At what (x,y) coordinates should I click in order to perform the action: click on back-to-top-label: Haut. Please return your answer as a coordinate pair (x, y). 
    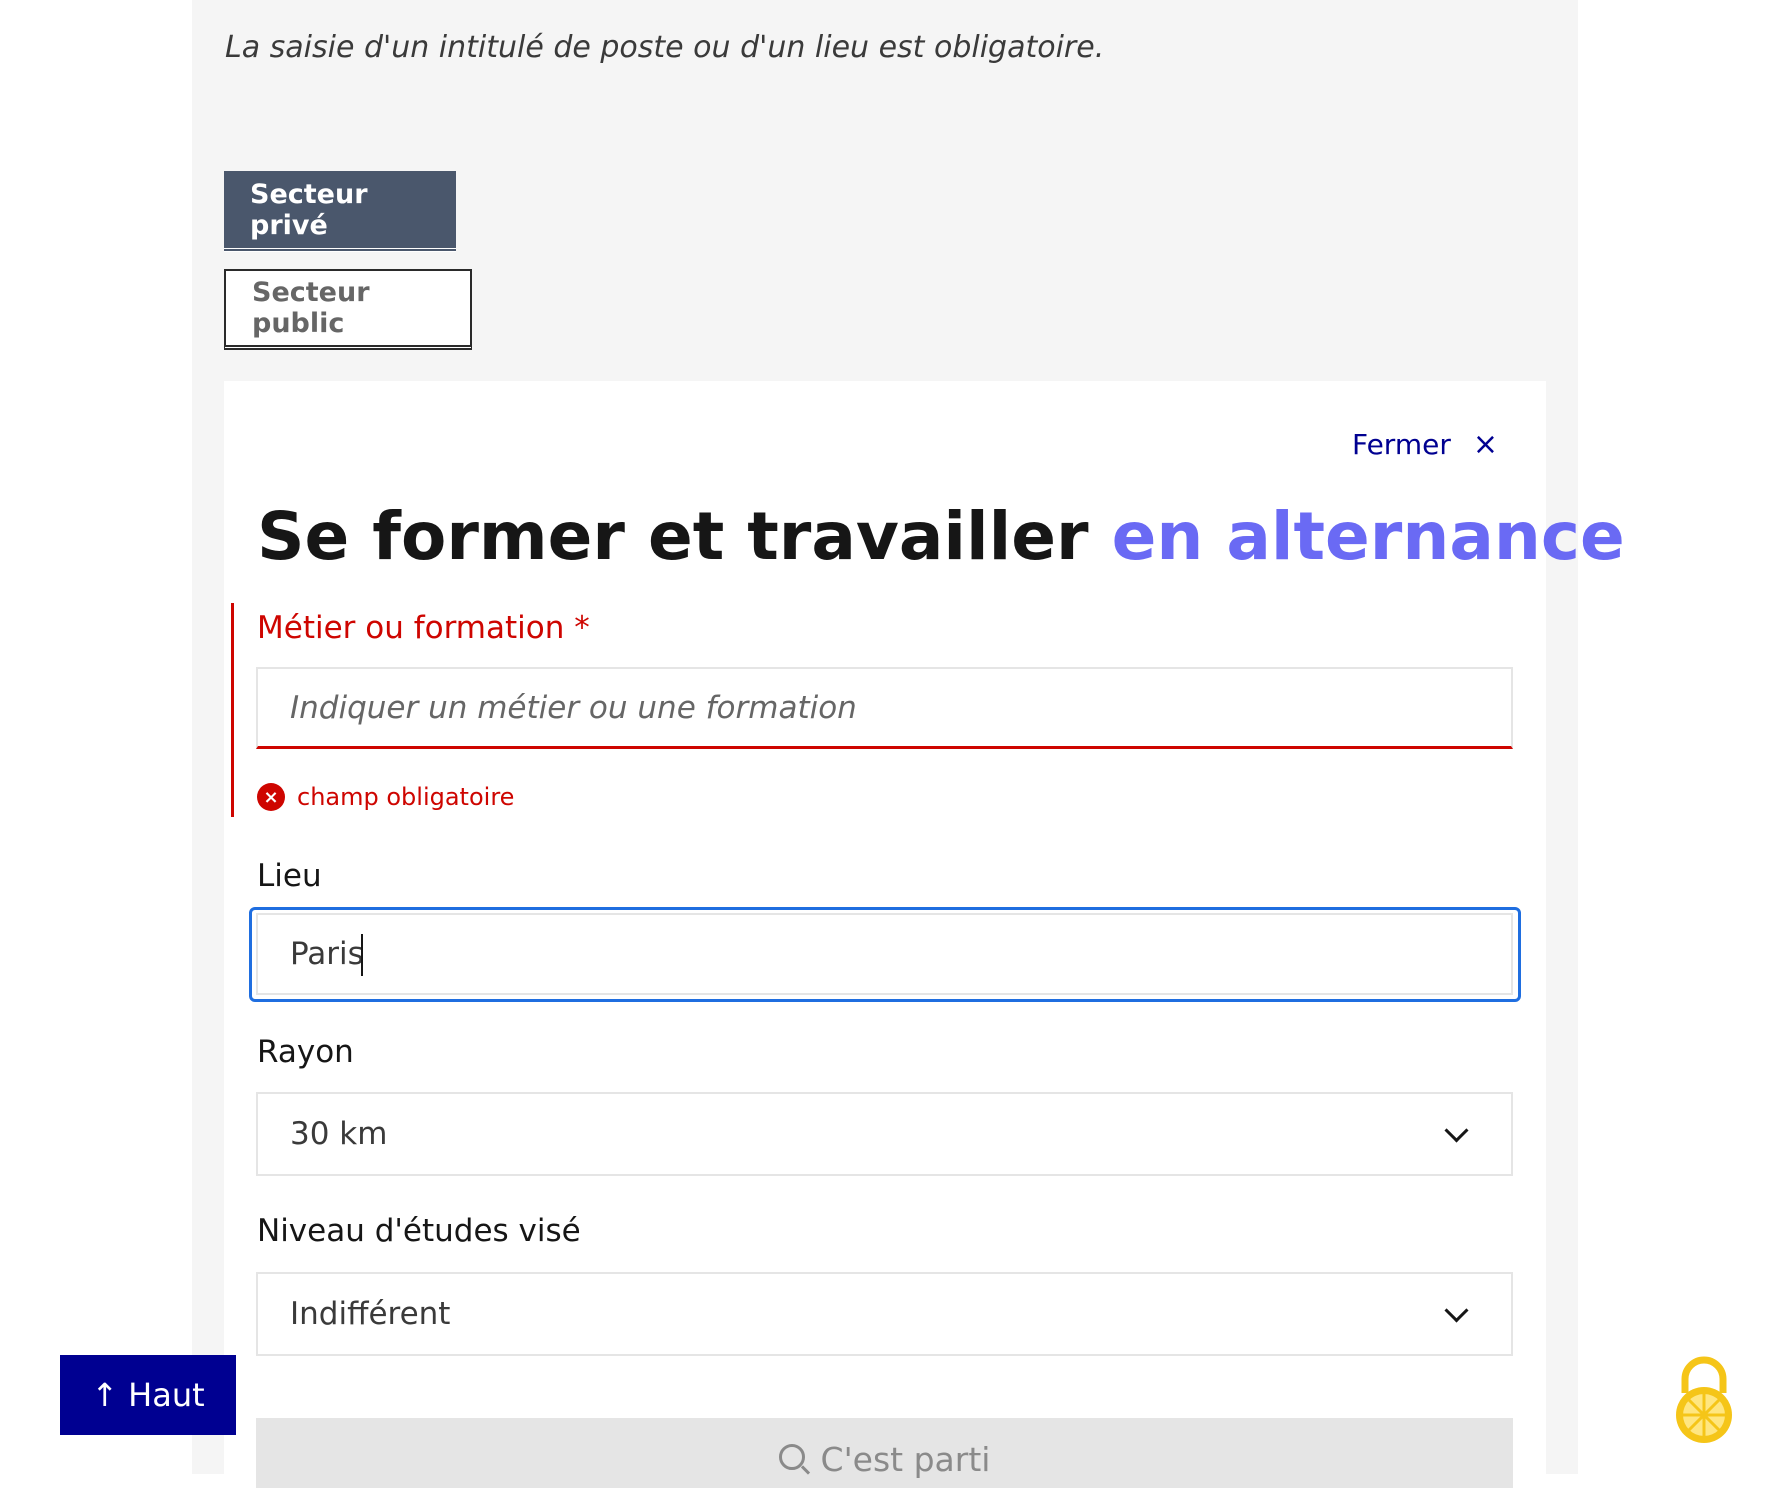
    Looking at the image, I should click on (166, 1395).